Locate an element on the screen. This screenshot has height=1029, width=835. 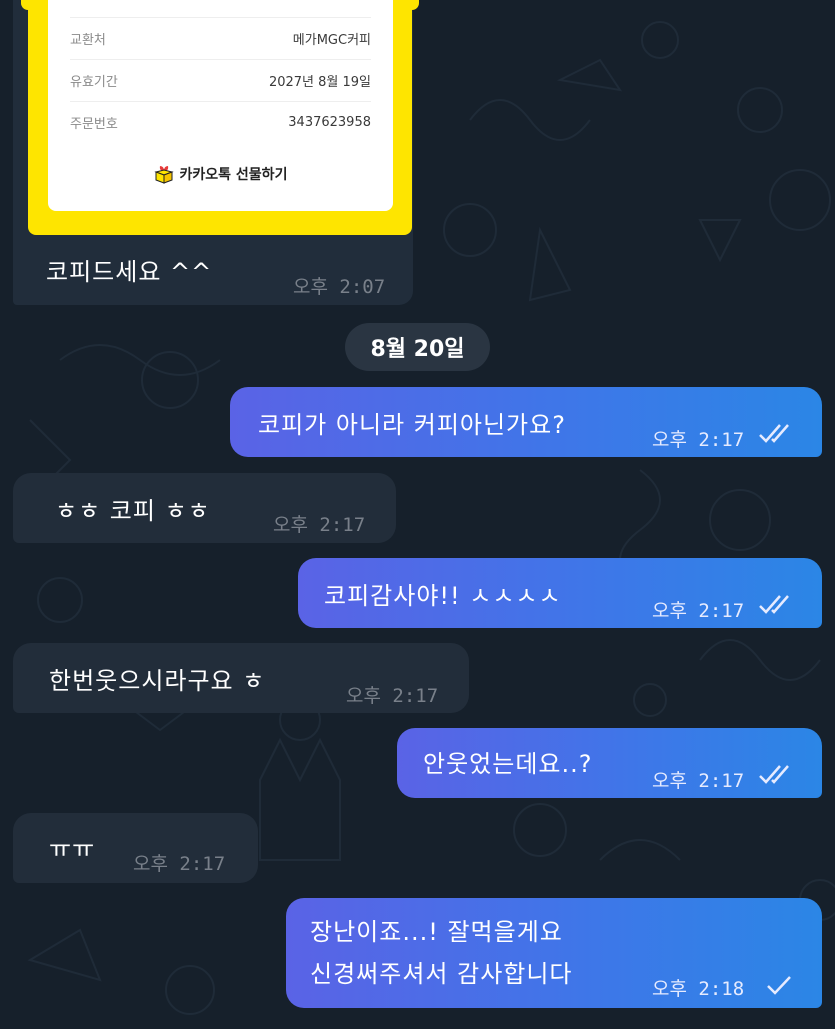
message-text: ㅎㅎ 코피 ㅎㅎ is located at coordinates (133, 511).